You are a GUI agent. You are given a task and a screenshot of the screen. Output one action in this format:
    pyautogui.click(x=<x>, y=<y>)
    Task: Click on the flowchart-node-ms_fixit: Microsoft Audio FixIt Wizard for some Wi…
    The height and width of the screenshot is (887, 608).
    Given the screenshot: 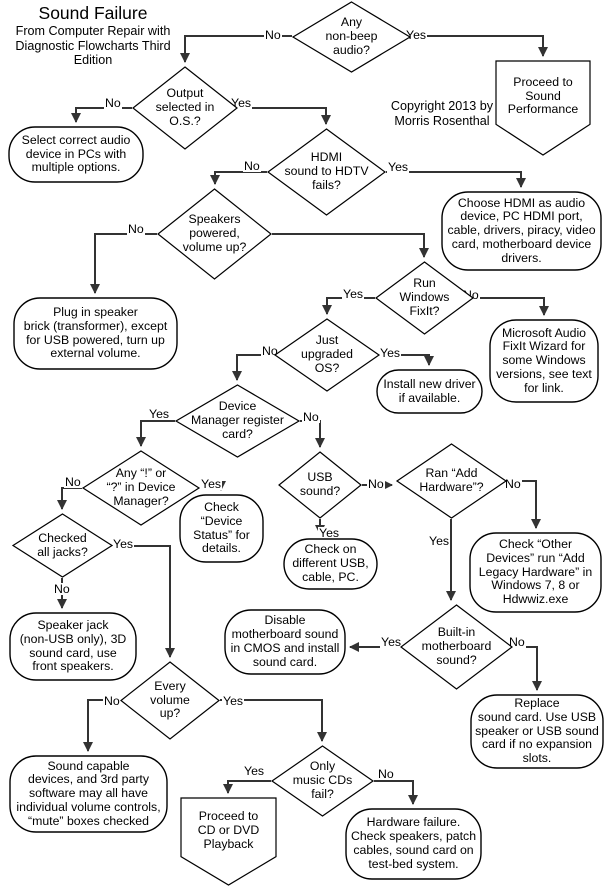 What is the action you would take?
    pyautogui.click(x=544, y=361)
    